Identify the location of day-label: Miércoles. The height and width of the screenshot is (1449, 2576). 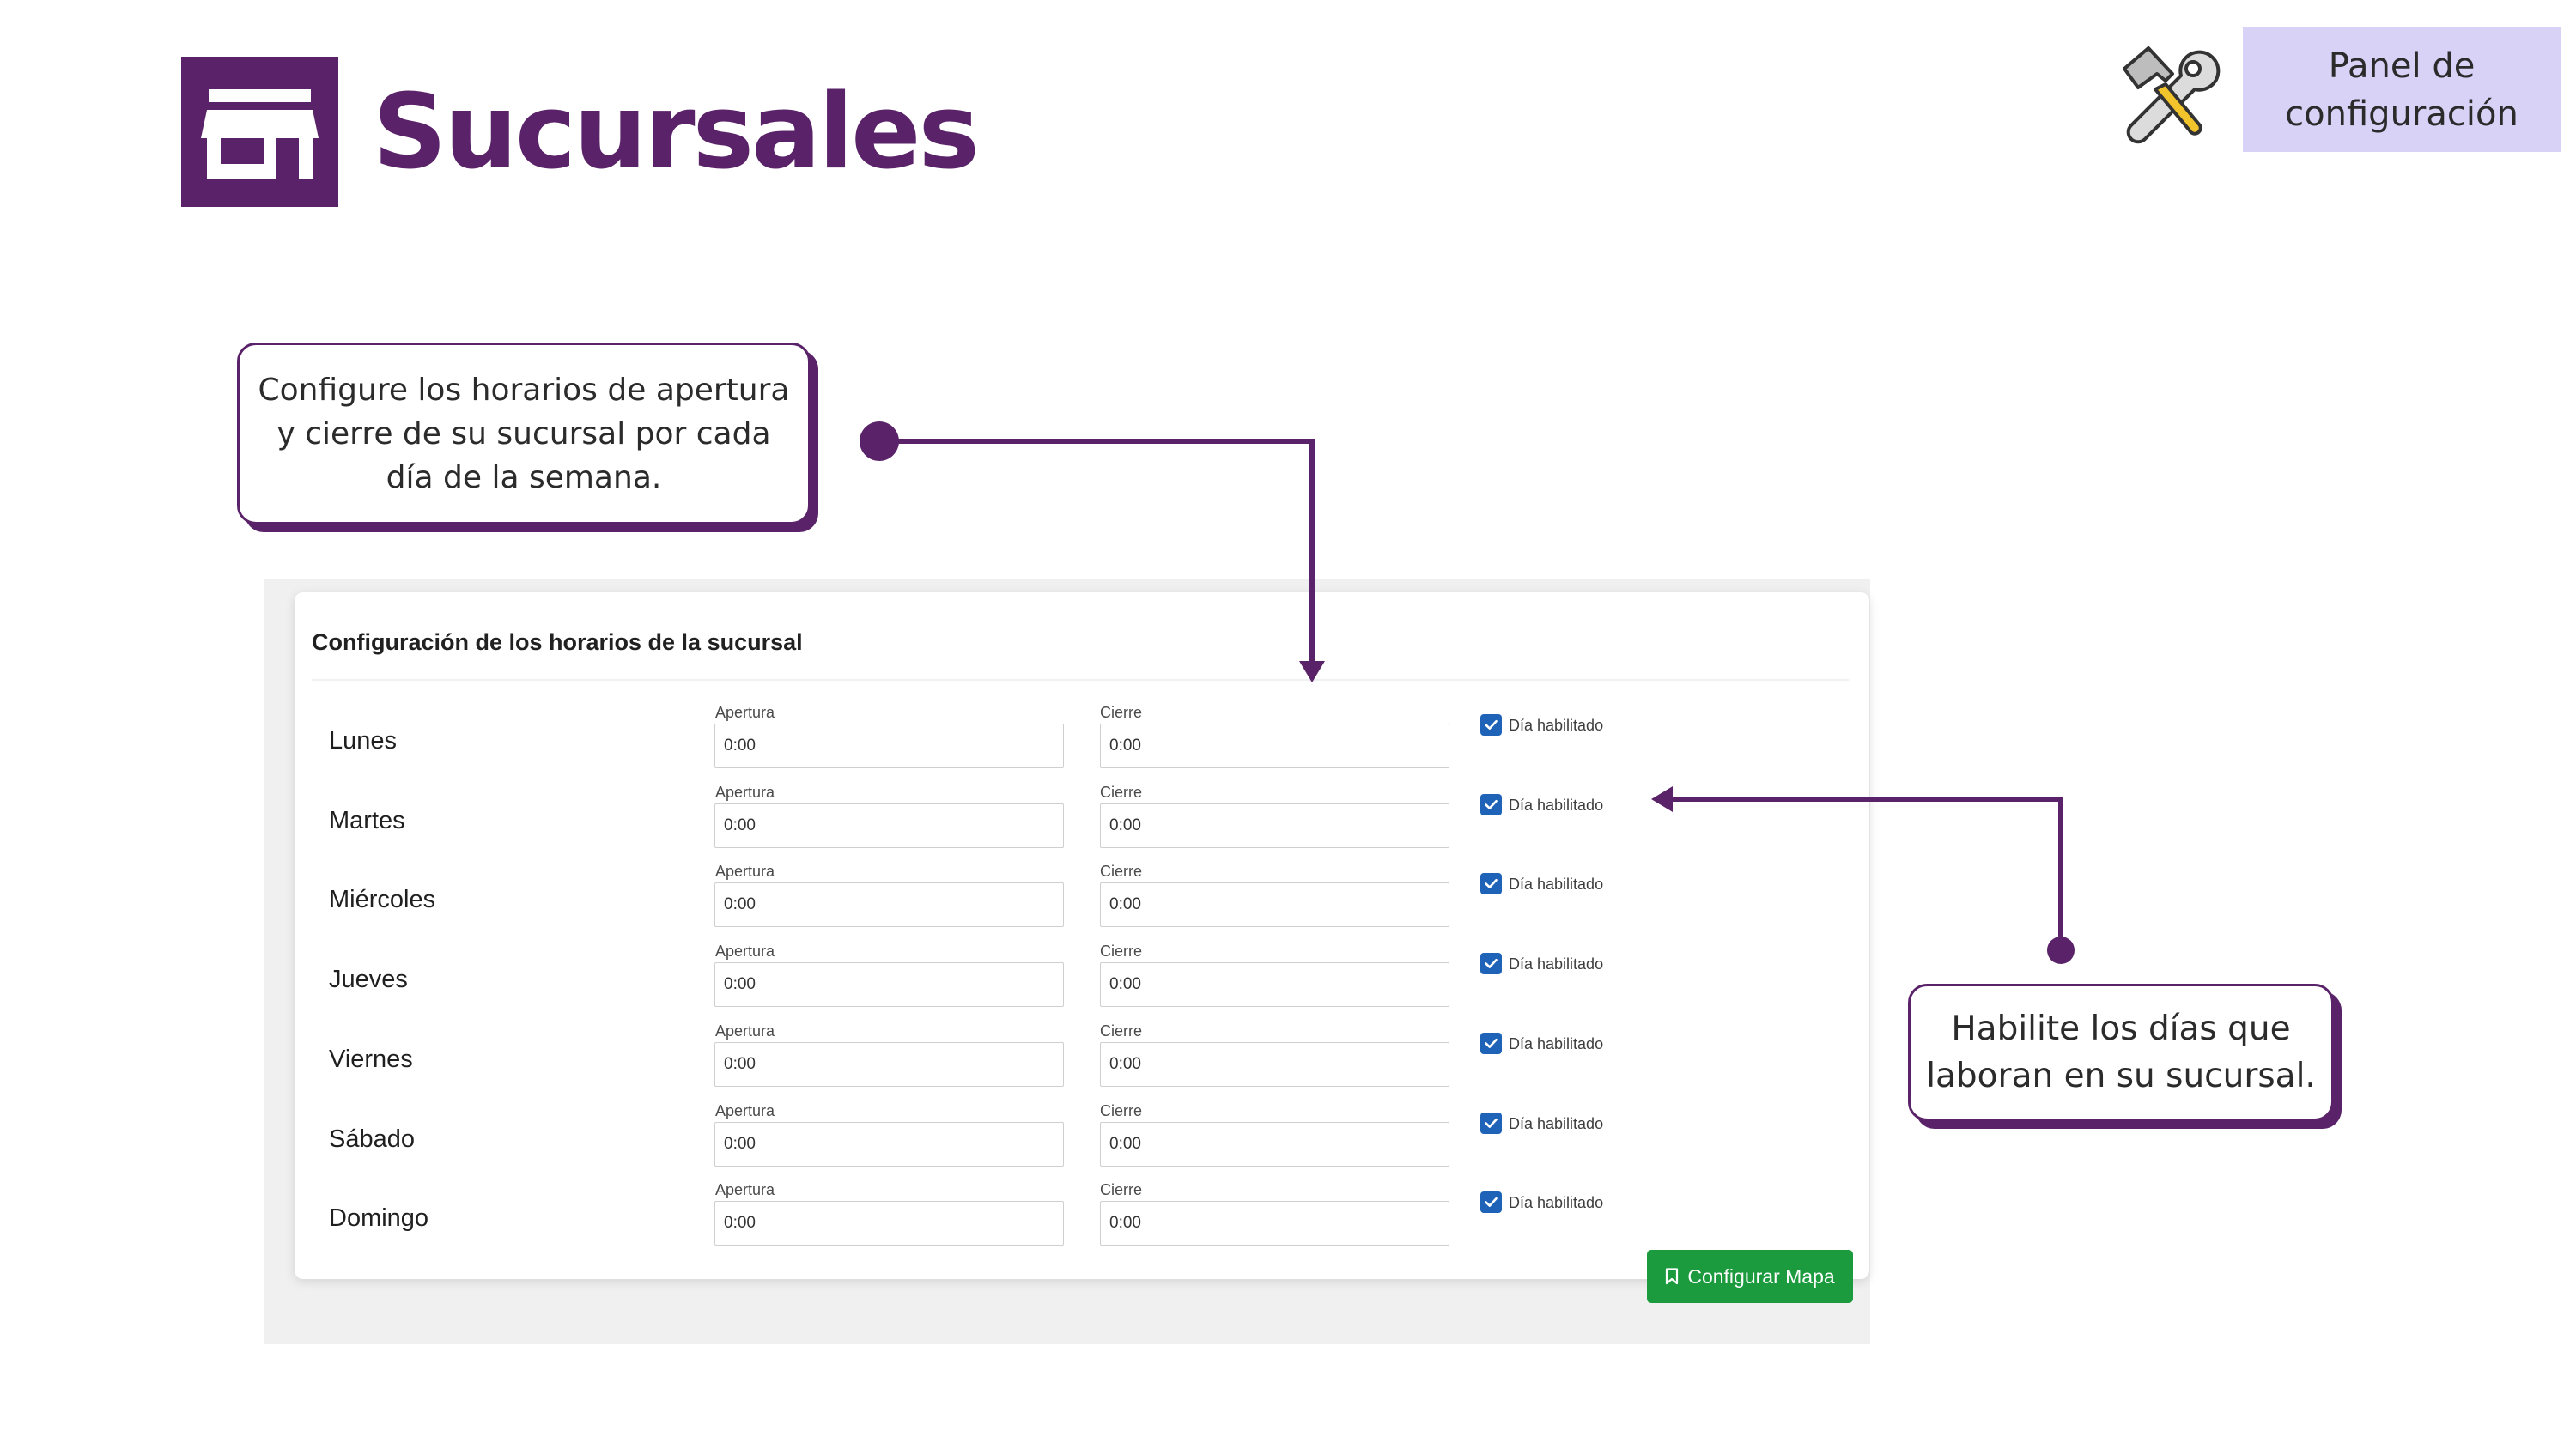
(382, 900).